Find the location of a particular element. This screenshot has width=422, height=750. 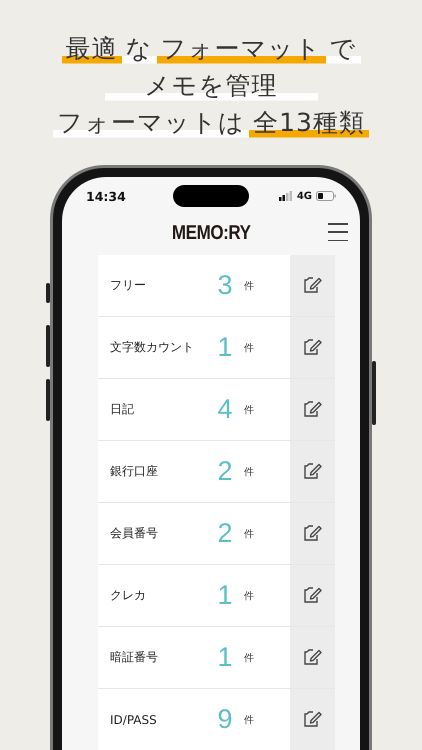

format-name: 文字数カウント is located at coordinates (152, 347).